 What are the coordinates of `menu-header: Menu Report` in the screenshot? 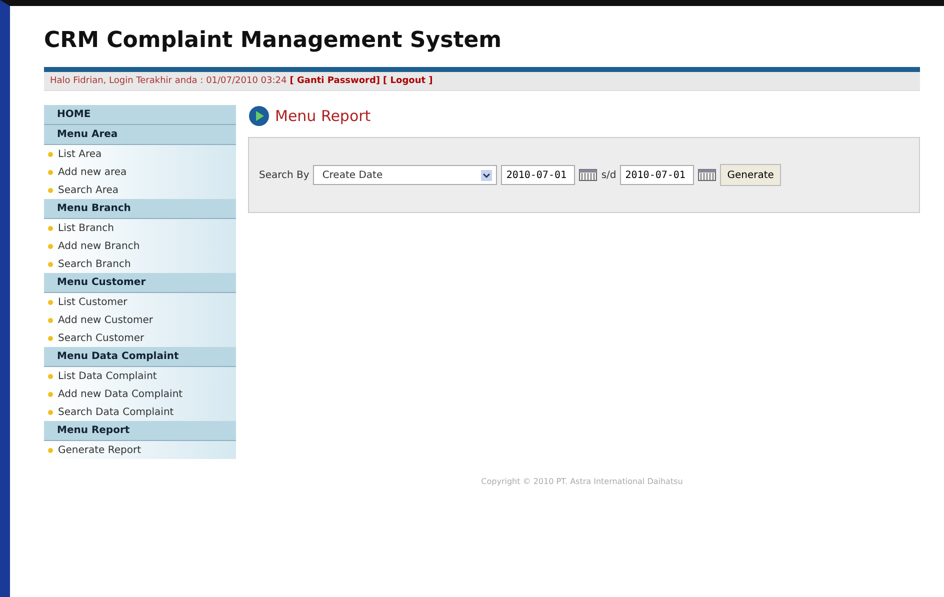 It's located at (140, 431).